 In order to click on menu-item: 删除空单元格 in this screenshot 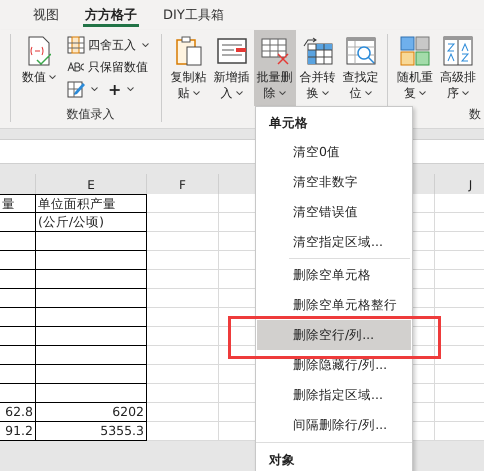, I will do `click(334, 275)`.